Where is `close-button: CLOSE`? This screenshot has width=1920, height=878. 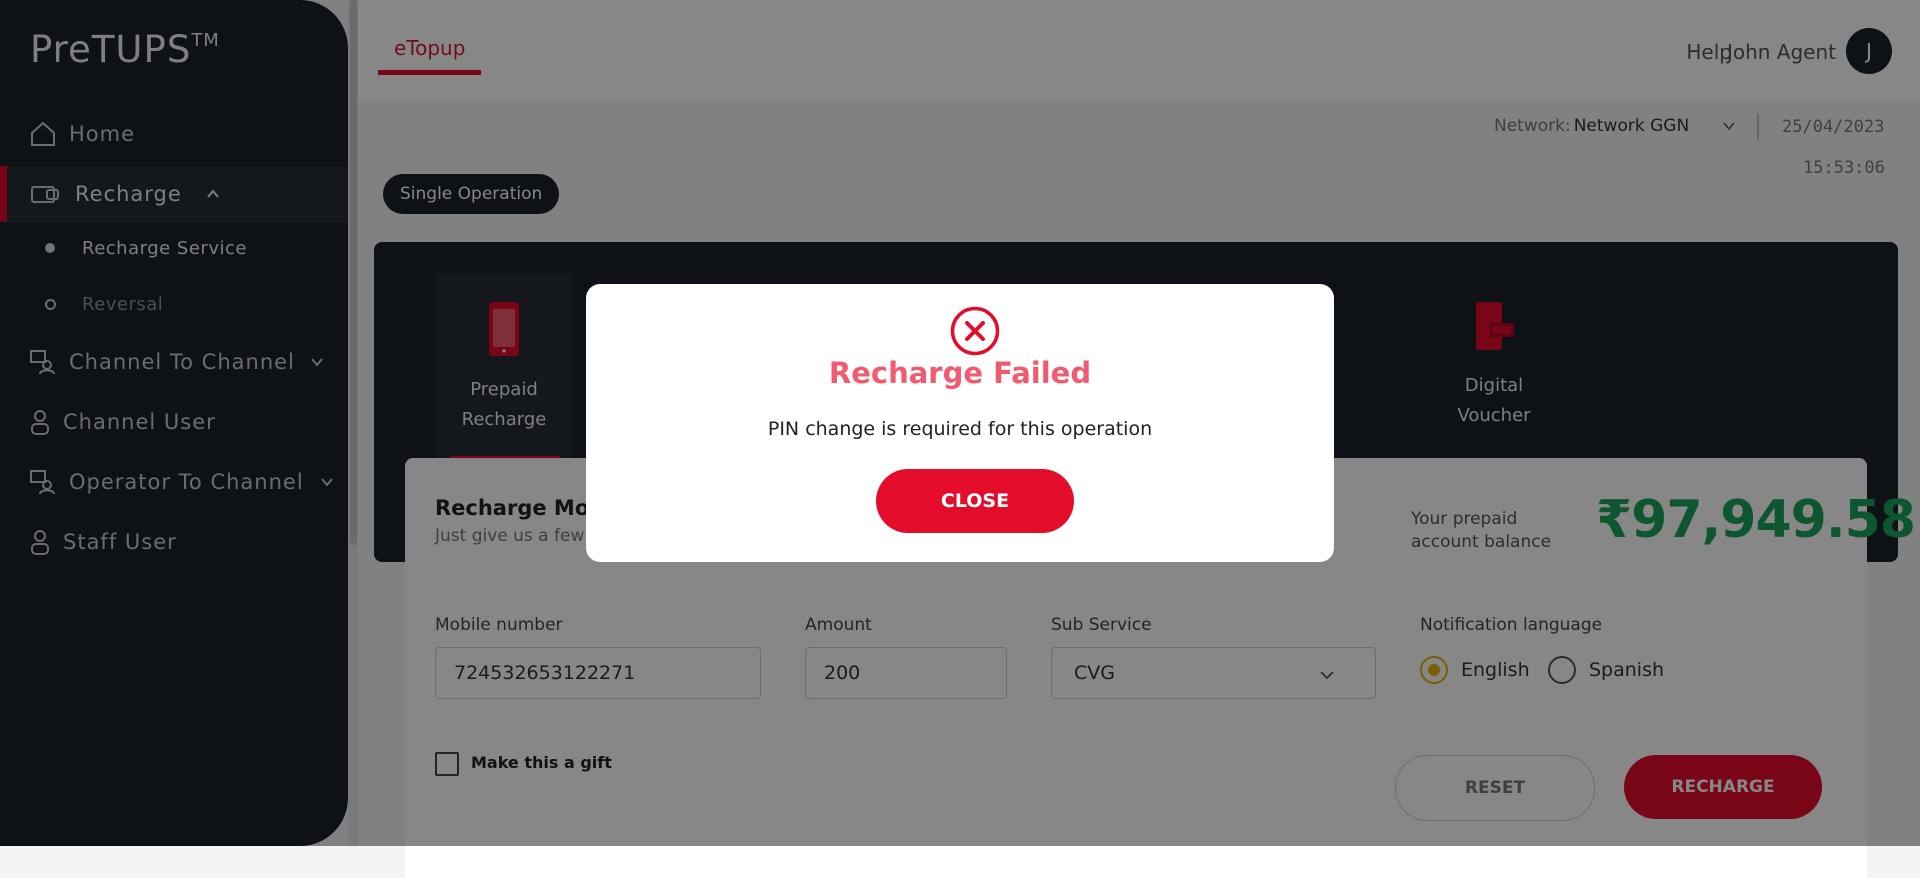 close-button: CLOSE is located at coordinates (975, 501).